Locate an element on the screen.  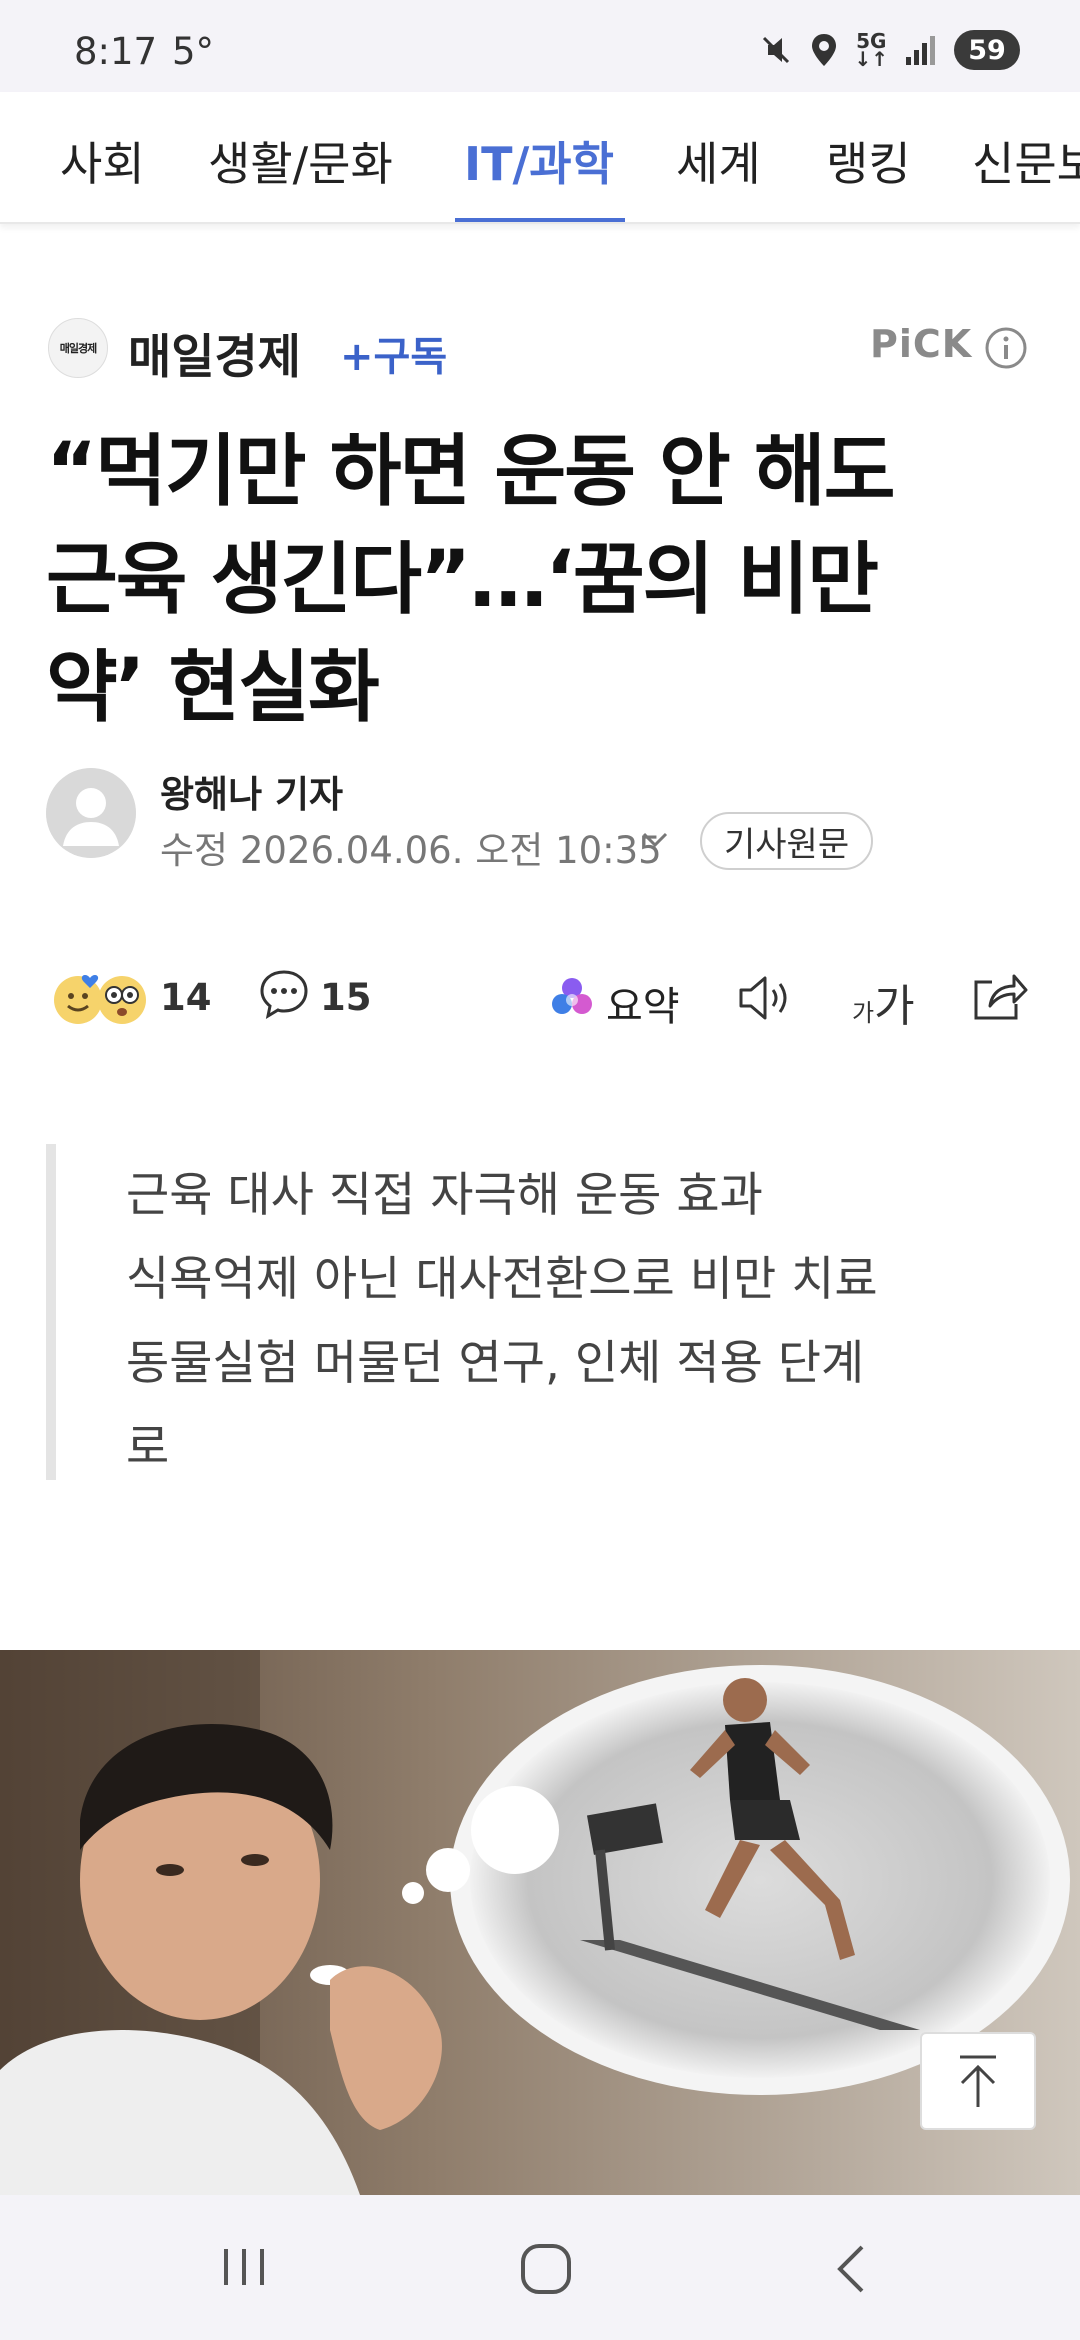
home-icon is located at coordinates (546, 2269).